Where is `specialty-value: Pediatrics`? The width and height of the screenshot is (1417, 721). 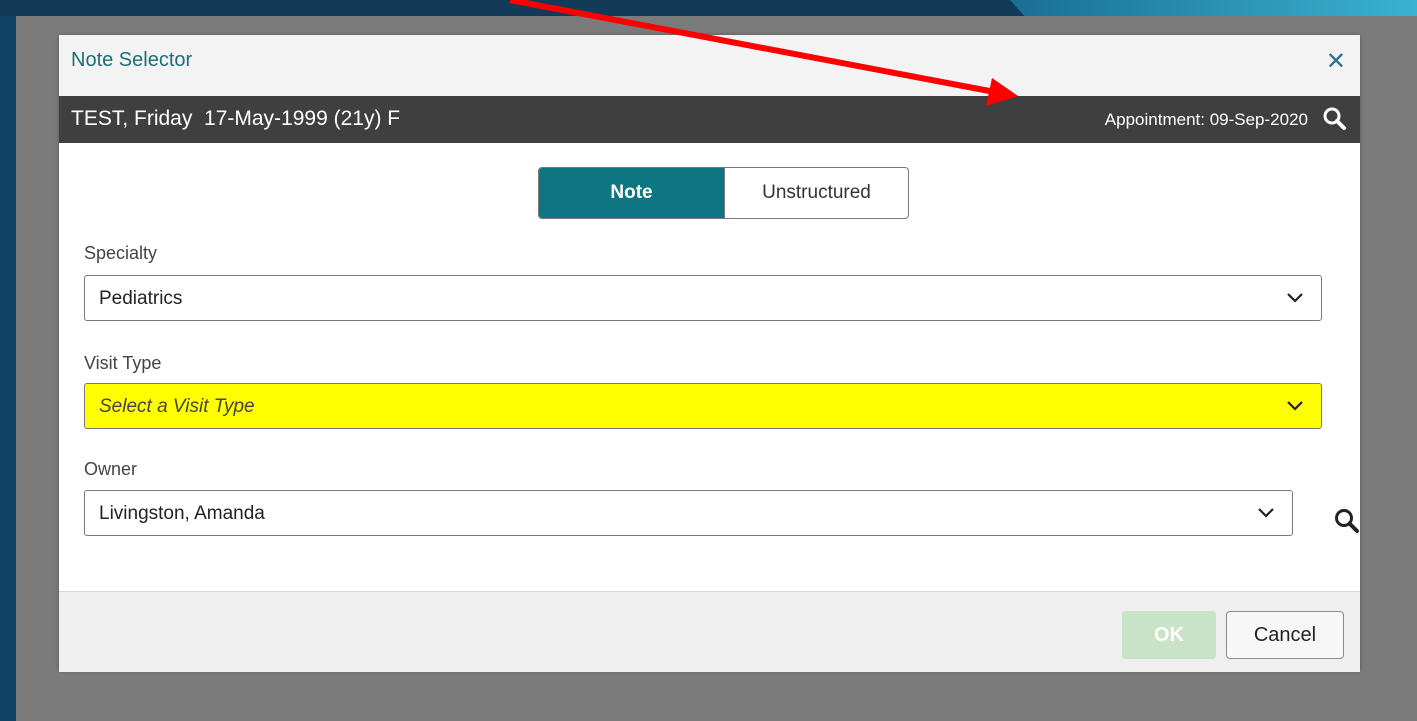 specialty-value: Pediatrics is located at coordinates (141, 298).